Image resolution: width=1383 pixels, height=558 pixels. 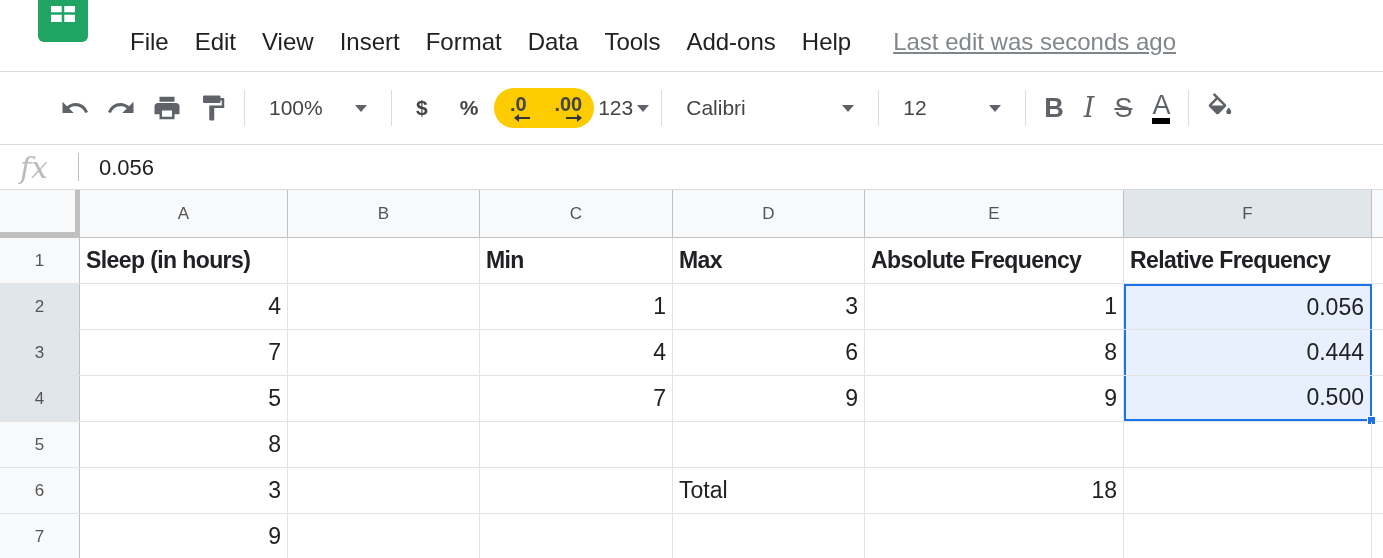 I want to click on table-cell: Total, so click(x=769, y=490).